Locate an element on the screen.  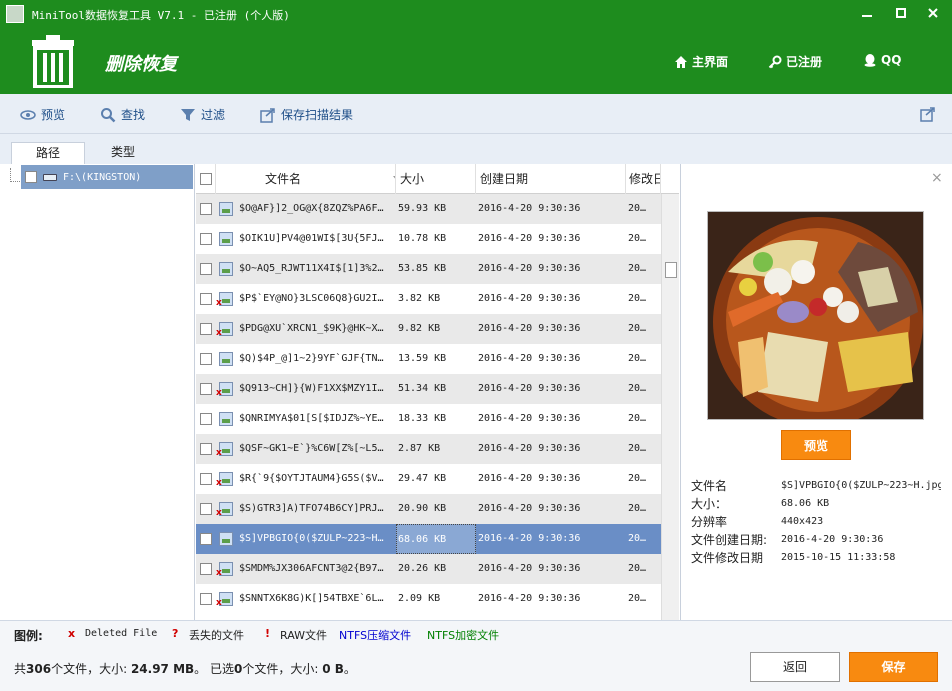
row-size: 13.59 KB is located at coordinates (422, 358).